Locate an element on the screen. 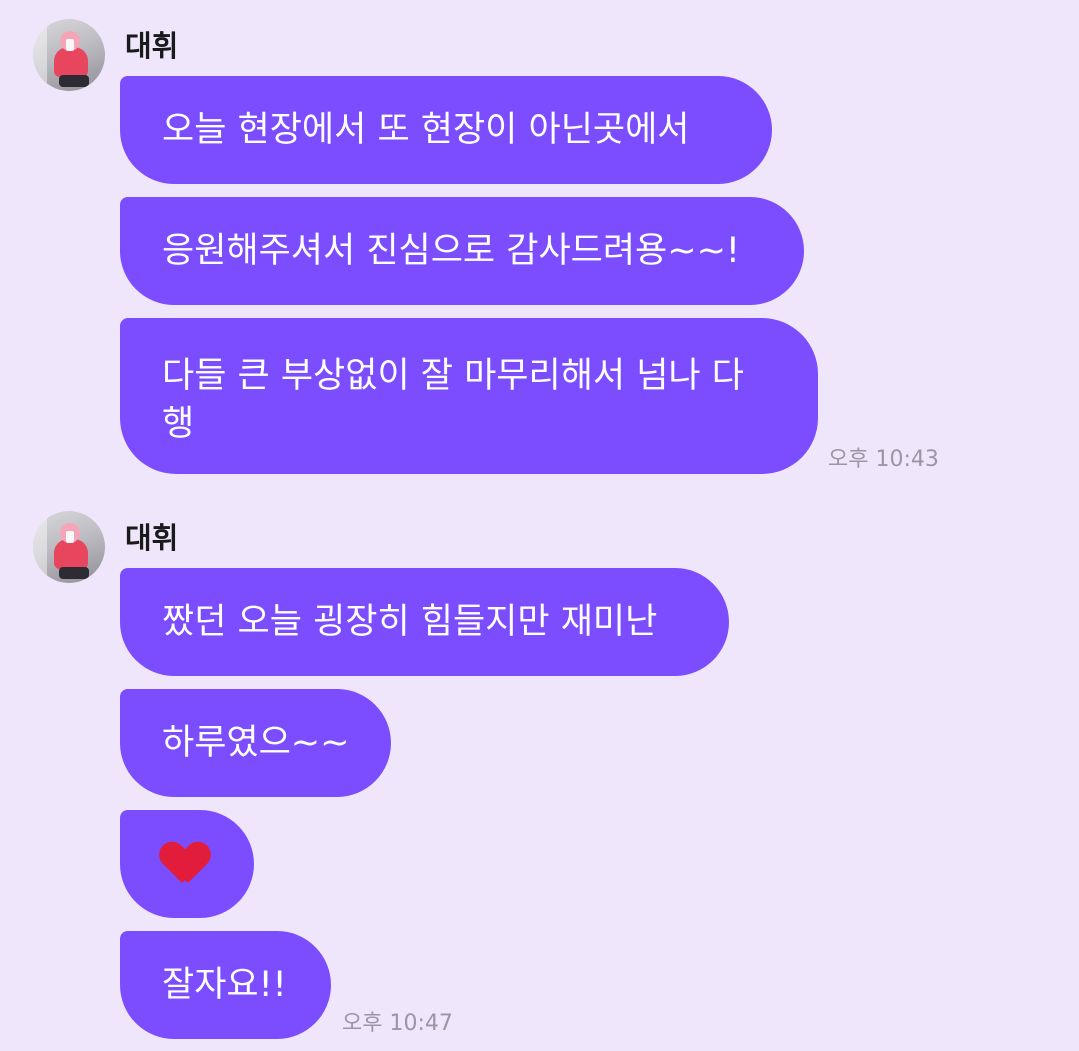  message-text: 잘자요!! is located at coordinates (224, 985).